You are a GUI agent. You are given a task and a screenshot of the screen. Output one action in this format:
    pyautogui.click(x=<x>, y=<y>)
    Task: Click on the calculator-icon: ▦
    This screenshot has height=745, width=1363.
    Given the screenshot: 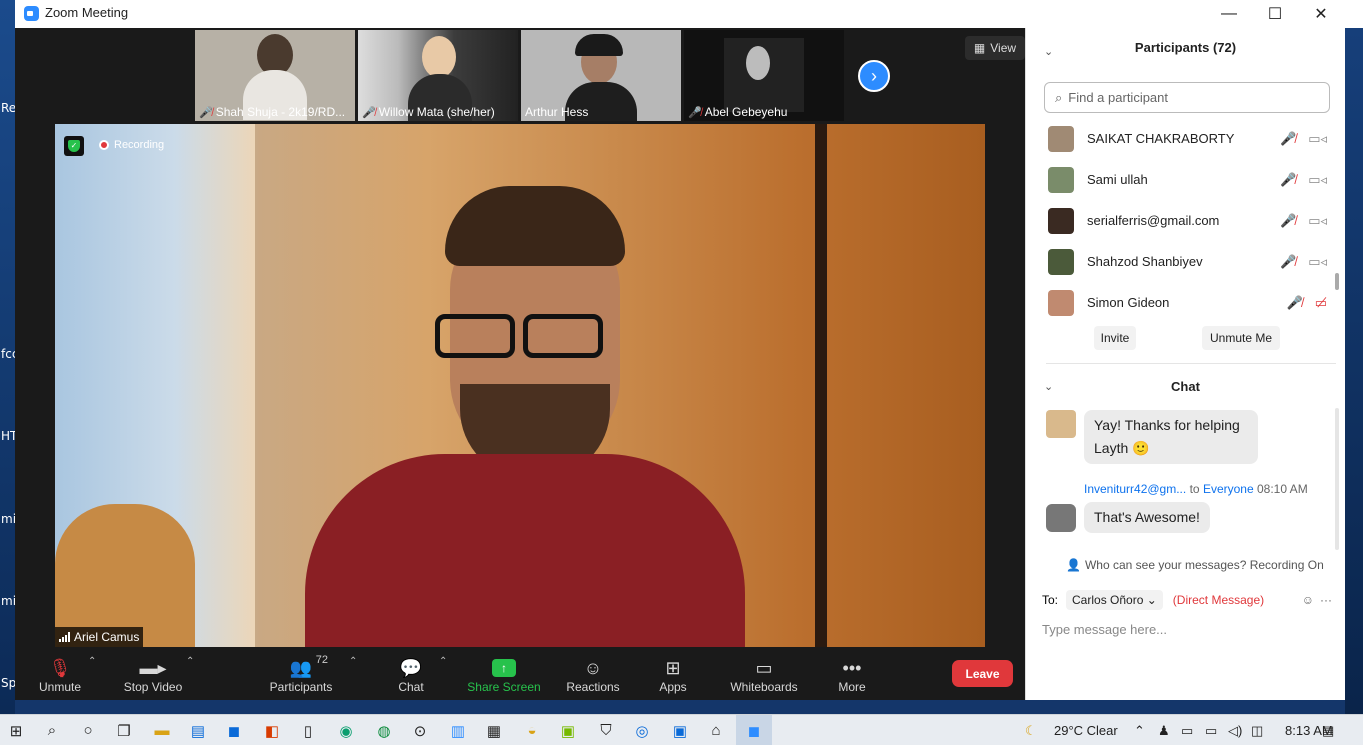 What is the action you would take?
    pyautogui.click(x=494, y=730)
    